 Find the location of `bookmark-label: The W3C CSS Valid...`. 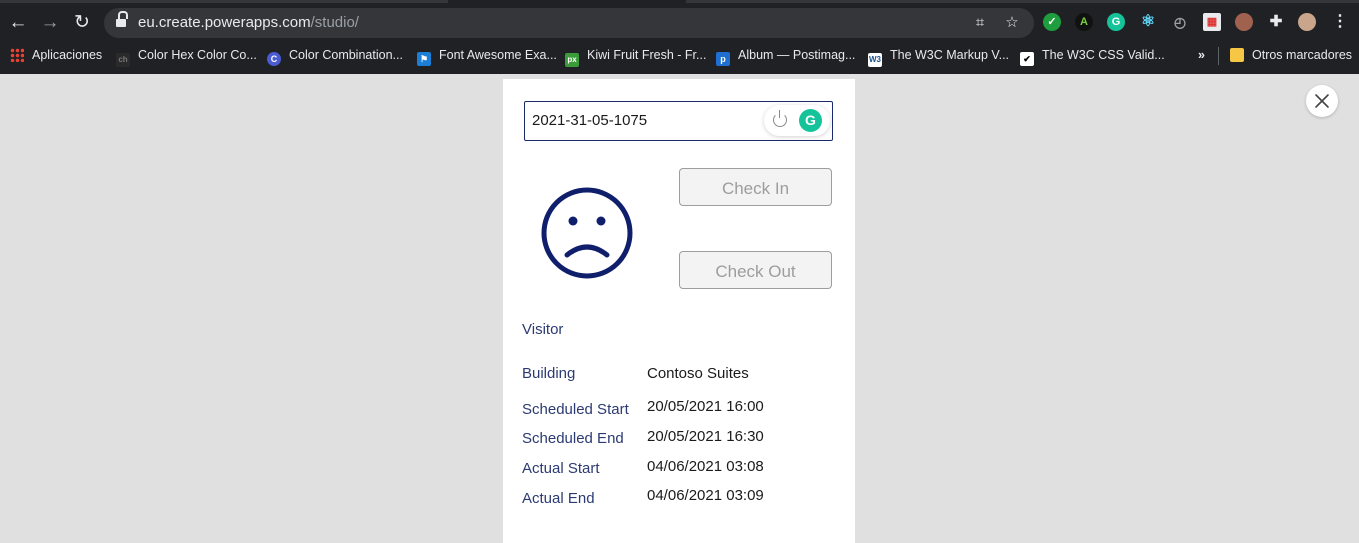

bookmark-label: The W3C CSS Valid... is located at coordinates (1103, 55).